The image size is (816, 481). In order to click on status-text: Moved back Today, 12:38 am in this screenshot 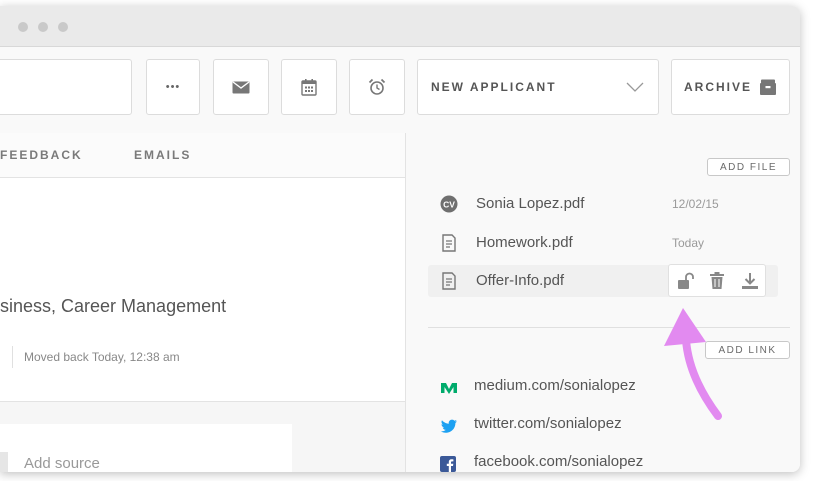, I will do `click(102, 357)`.